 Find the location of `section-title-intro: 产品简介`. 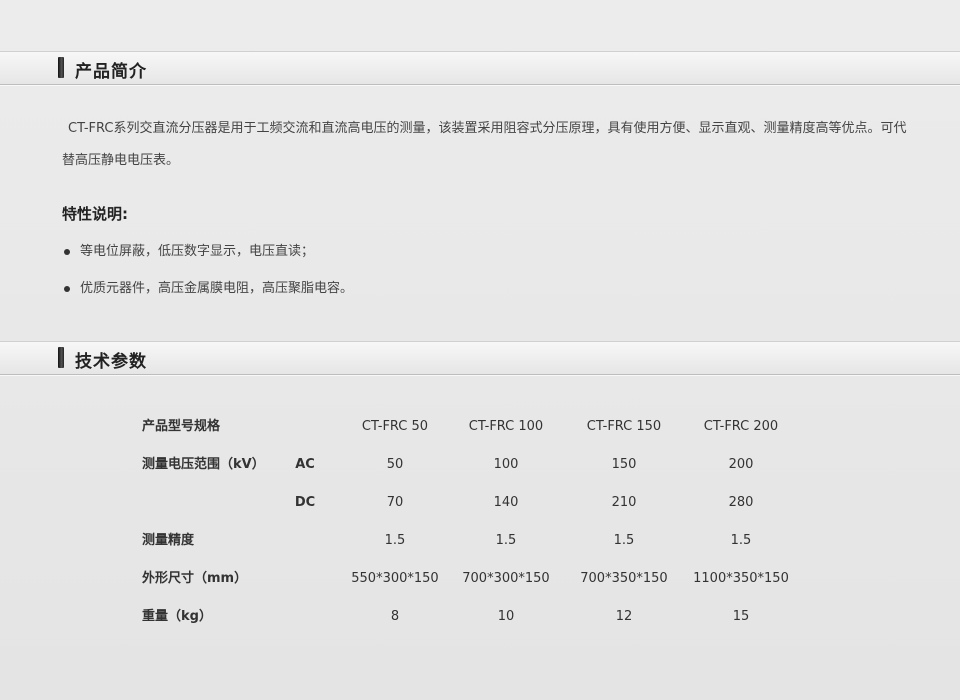

section-title-intro: 产品简介 is located at coordinates (111, 72).